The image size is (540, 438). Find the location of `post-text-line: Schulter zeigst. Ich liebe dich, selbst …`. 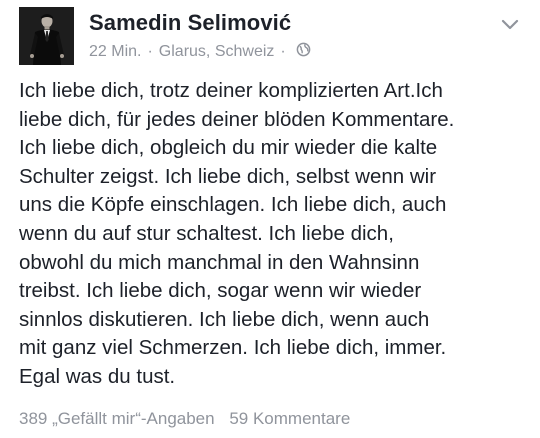

post-text-line: Schulter zeigst. Ich liebe dich, selbst … is located at coordinates (228, 176).